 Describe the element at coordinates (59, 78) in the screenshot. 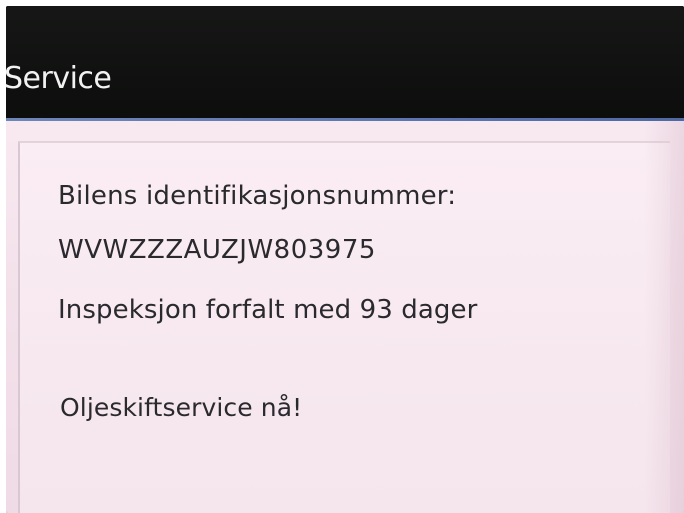

I see `page-title: Service` at that location.